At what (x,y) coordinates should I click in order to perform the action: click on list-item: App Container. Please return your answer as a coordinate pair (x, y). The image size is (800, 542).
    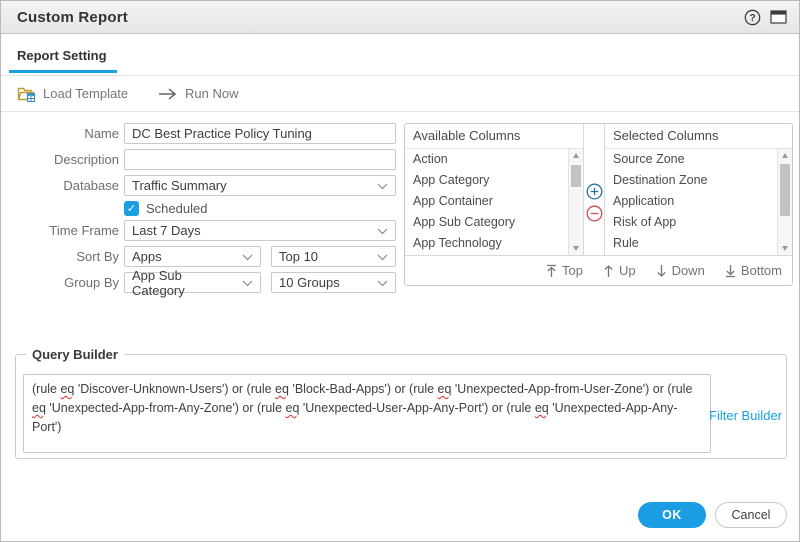
    Looking at the image, I should click on (486, 201).